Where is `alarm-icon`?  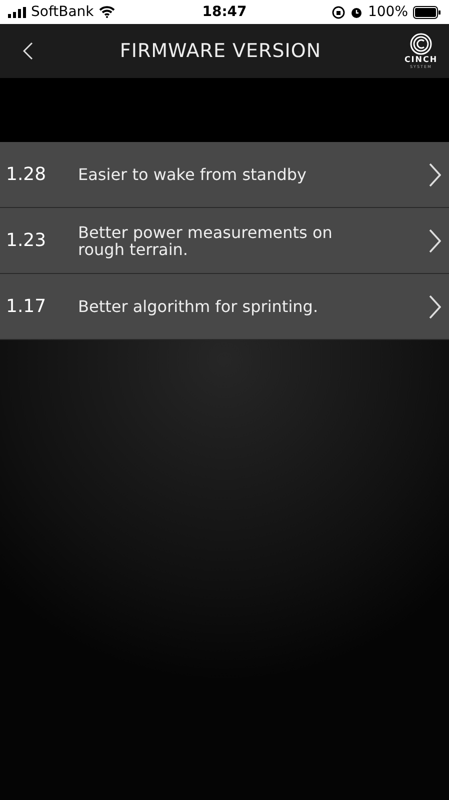
alarm-icon is located at coordinates (356, 12).